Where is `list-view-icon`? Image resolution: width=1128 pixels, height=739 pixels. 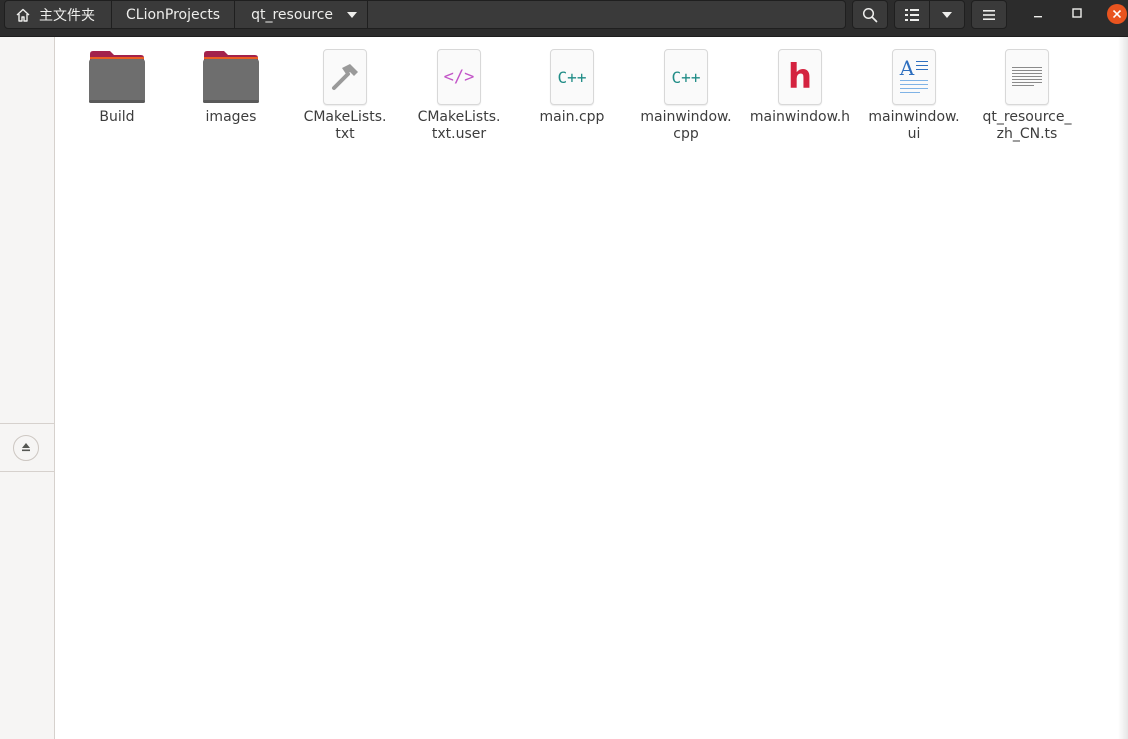 list-view-icon is located at coordinates (912, 14).